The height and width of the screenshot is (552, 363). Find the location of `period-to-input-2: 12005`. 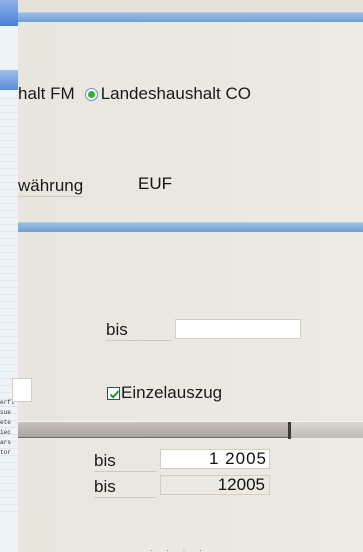

period-to-input-2: 12005 is located at coordinates (215, 485).